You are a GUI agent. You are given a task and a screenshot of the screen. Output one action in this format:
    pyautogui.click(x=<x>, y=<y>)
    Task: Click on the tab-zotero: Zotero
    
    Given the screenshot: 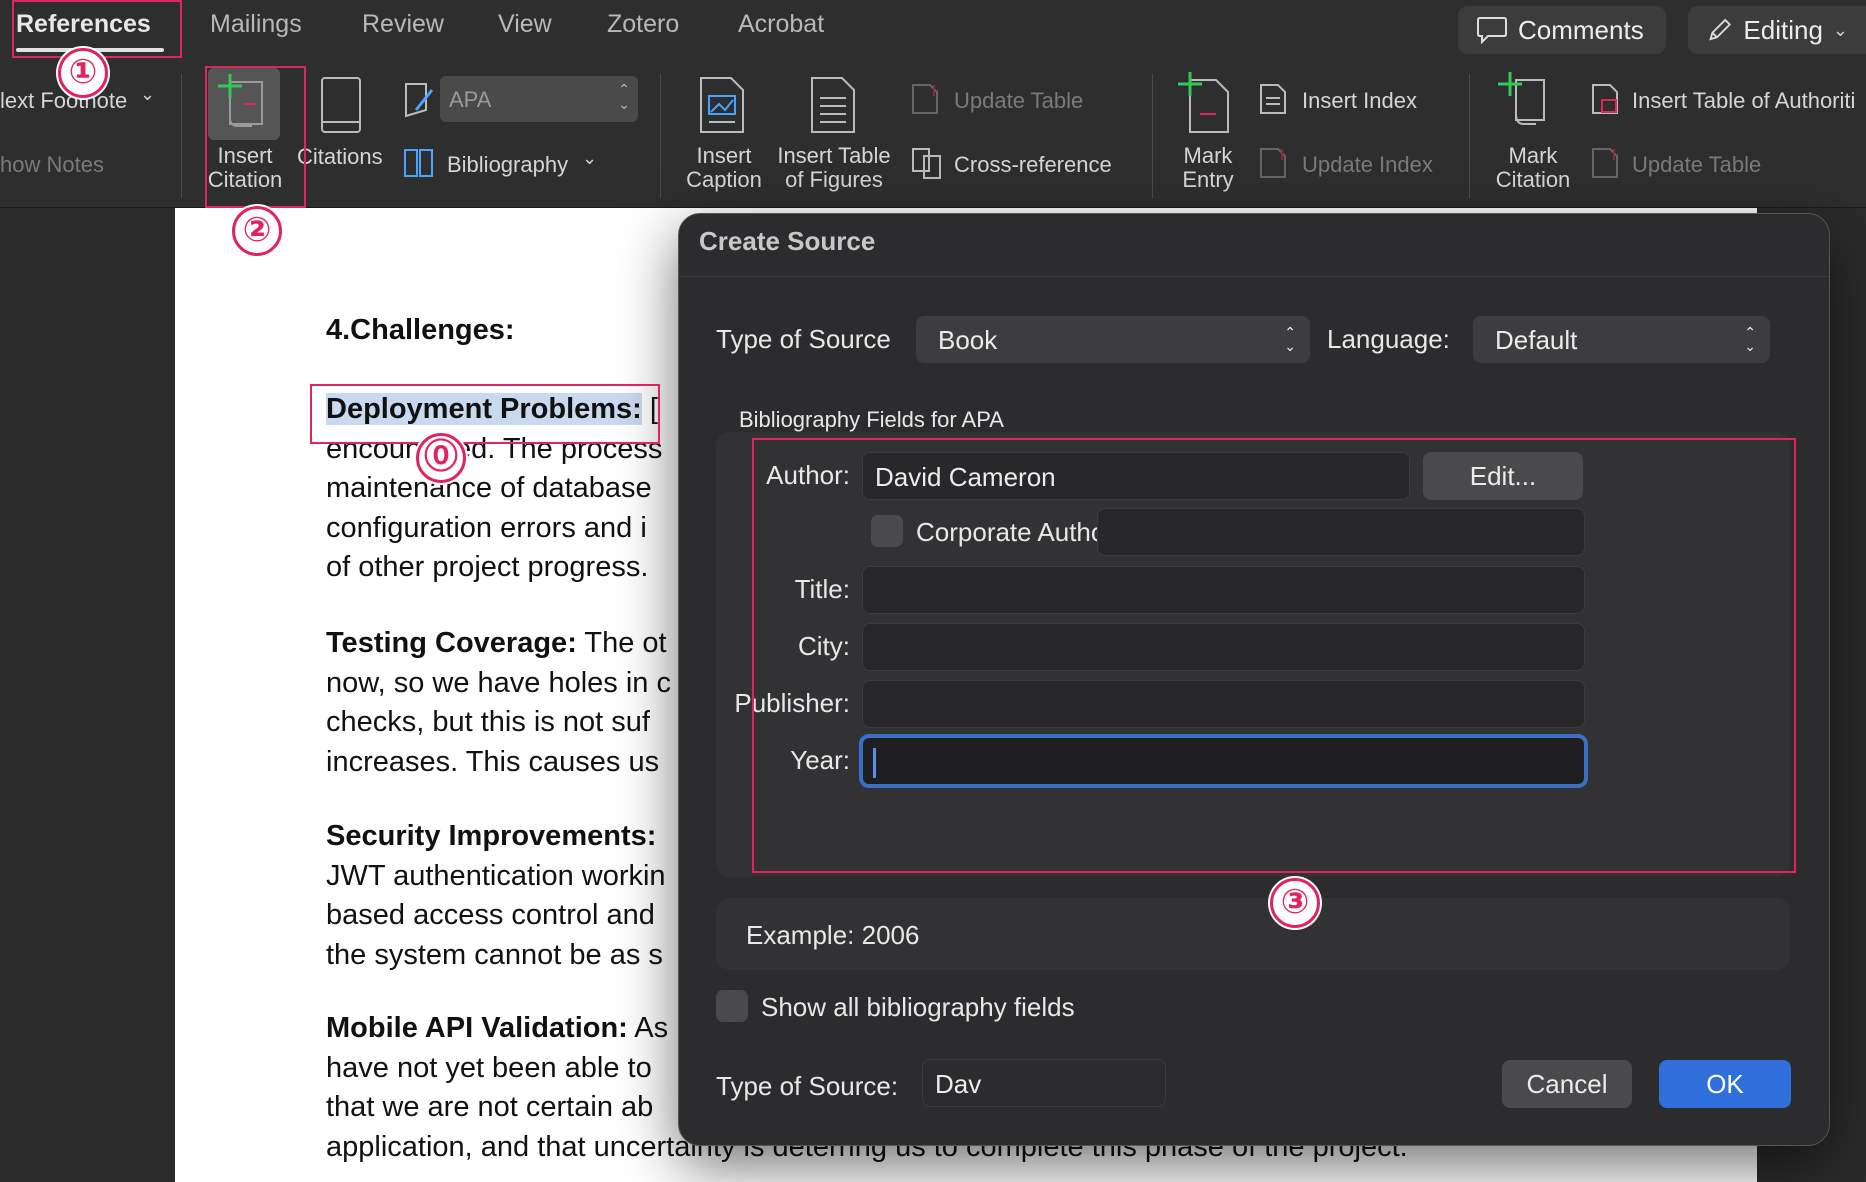 What is the action you would take?
    pyautogui.click(x=643, y=24)
    